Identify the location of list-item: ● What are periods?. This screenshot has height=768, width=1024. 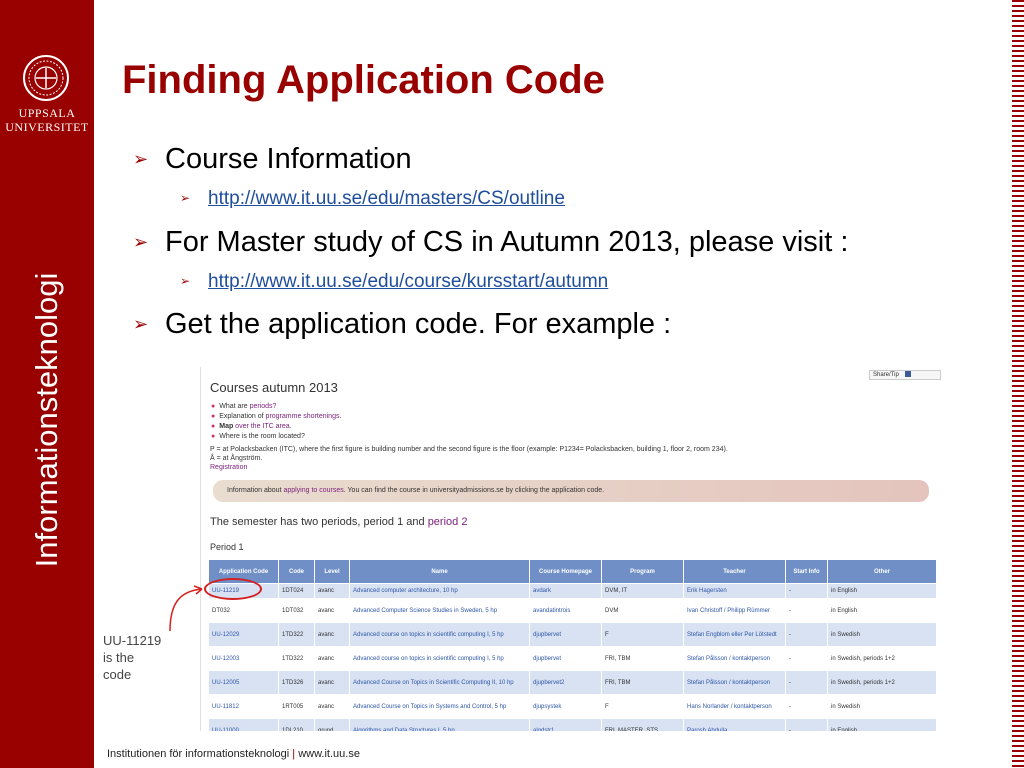
(244, 406).